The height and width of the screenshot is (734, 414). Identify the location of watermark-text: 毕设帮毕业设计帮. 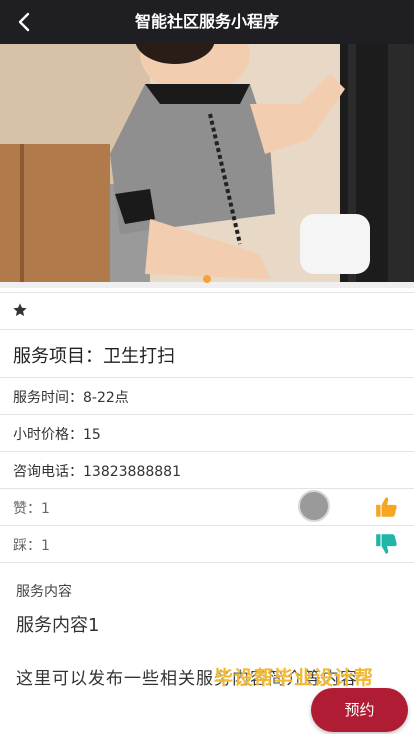
(294, 678).